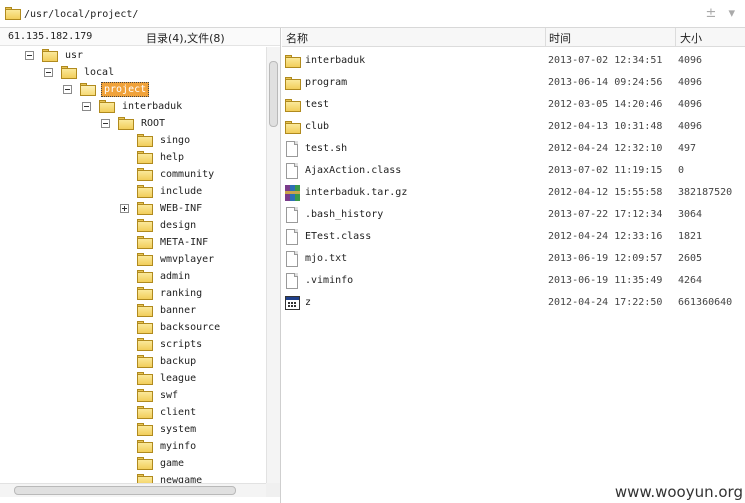 The width and height of the screenshot is (745, 503). I want to click on tree-node: backup, so click(159, 361).